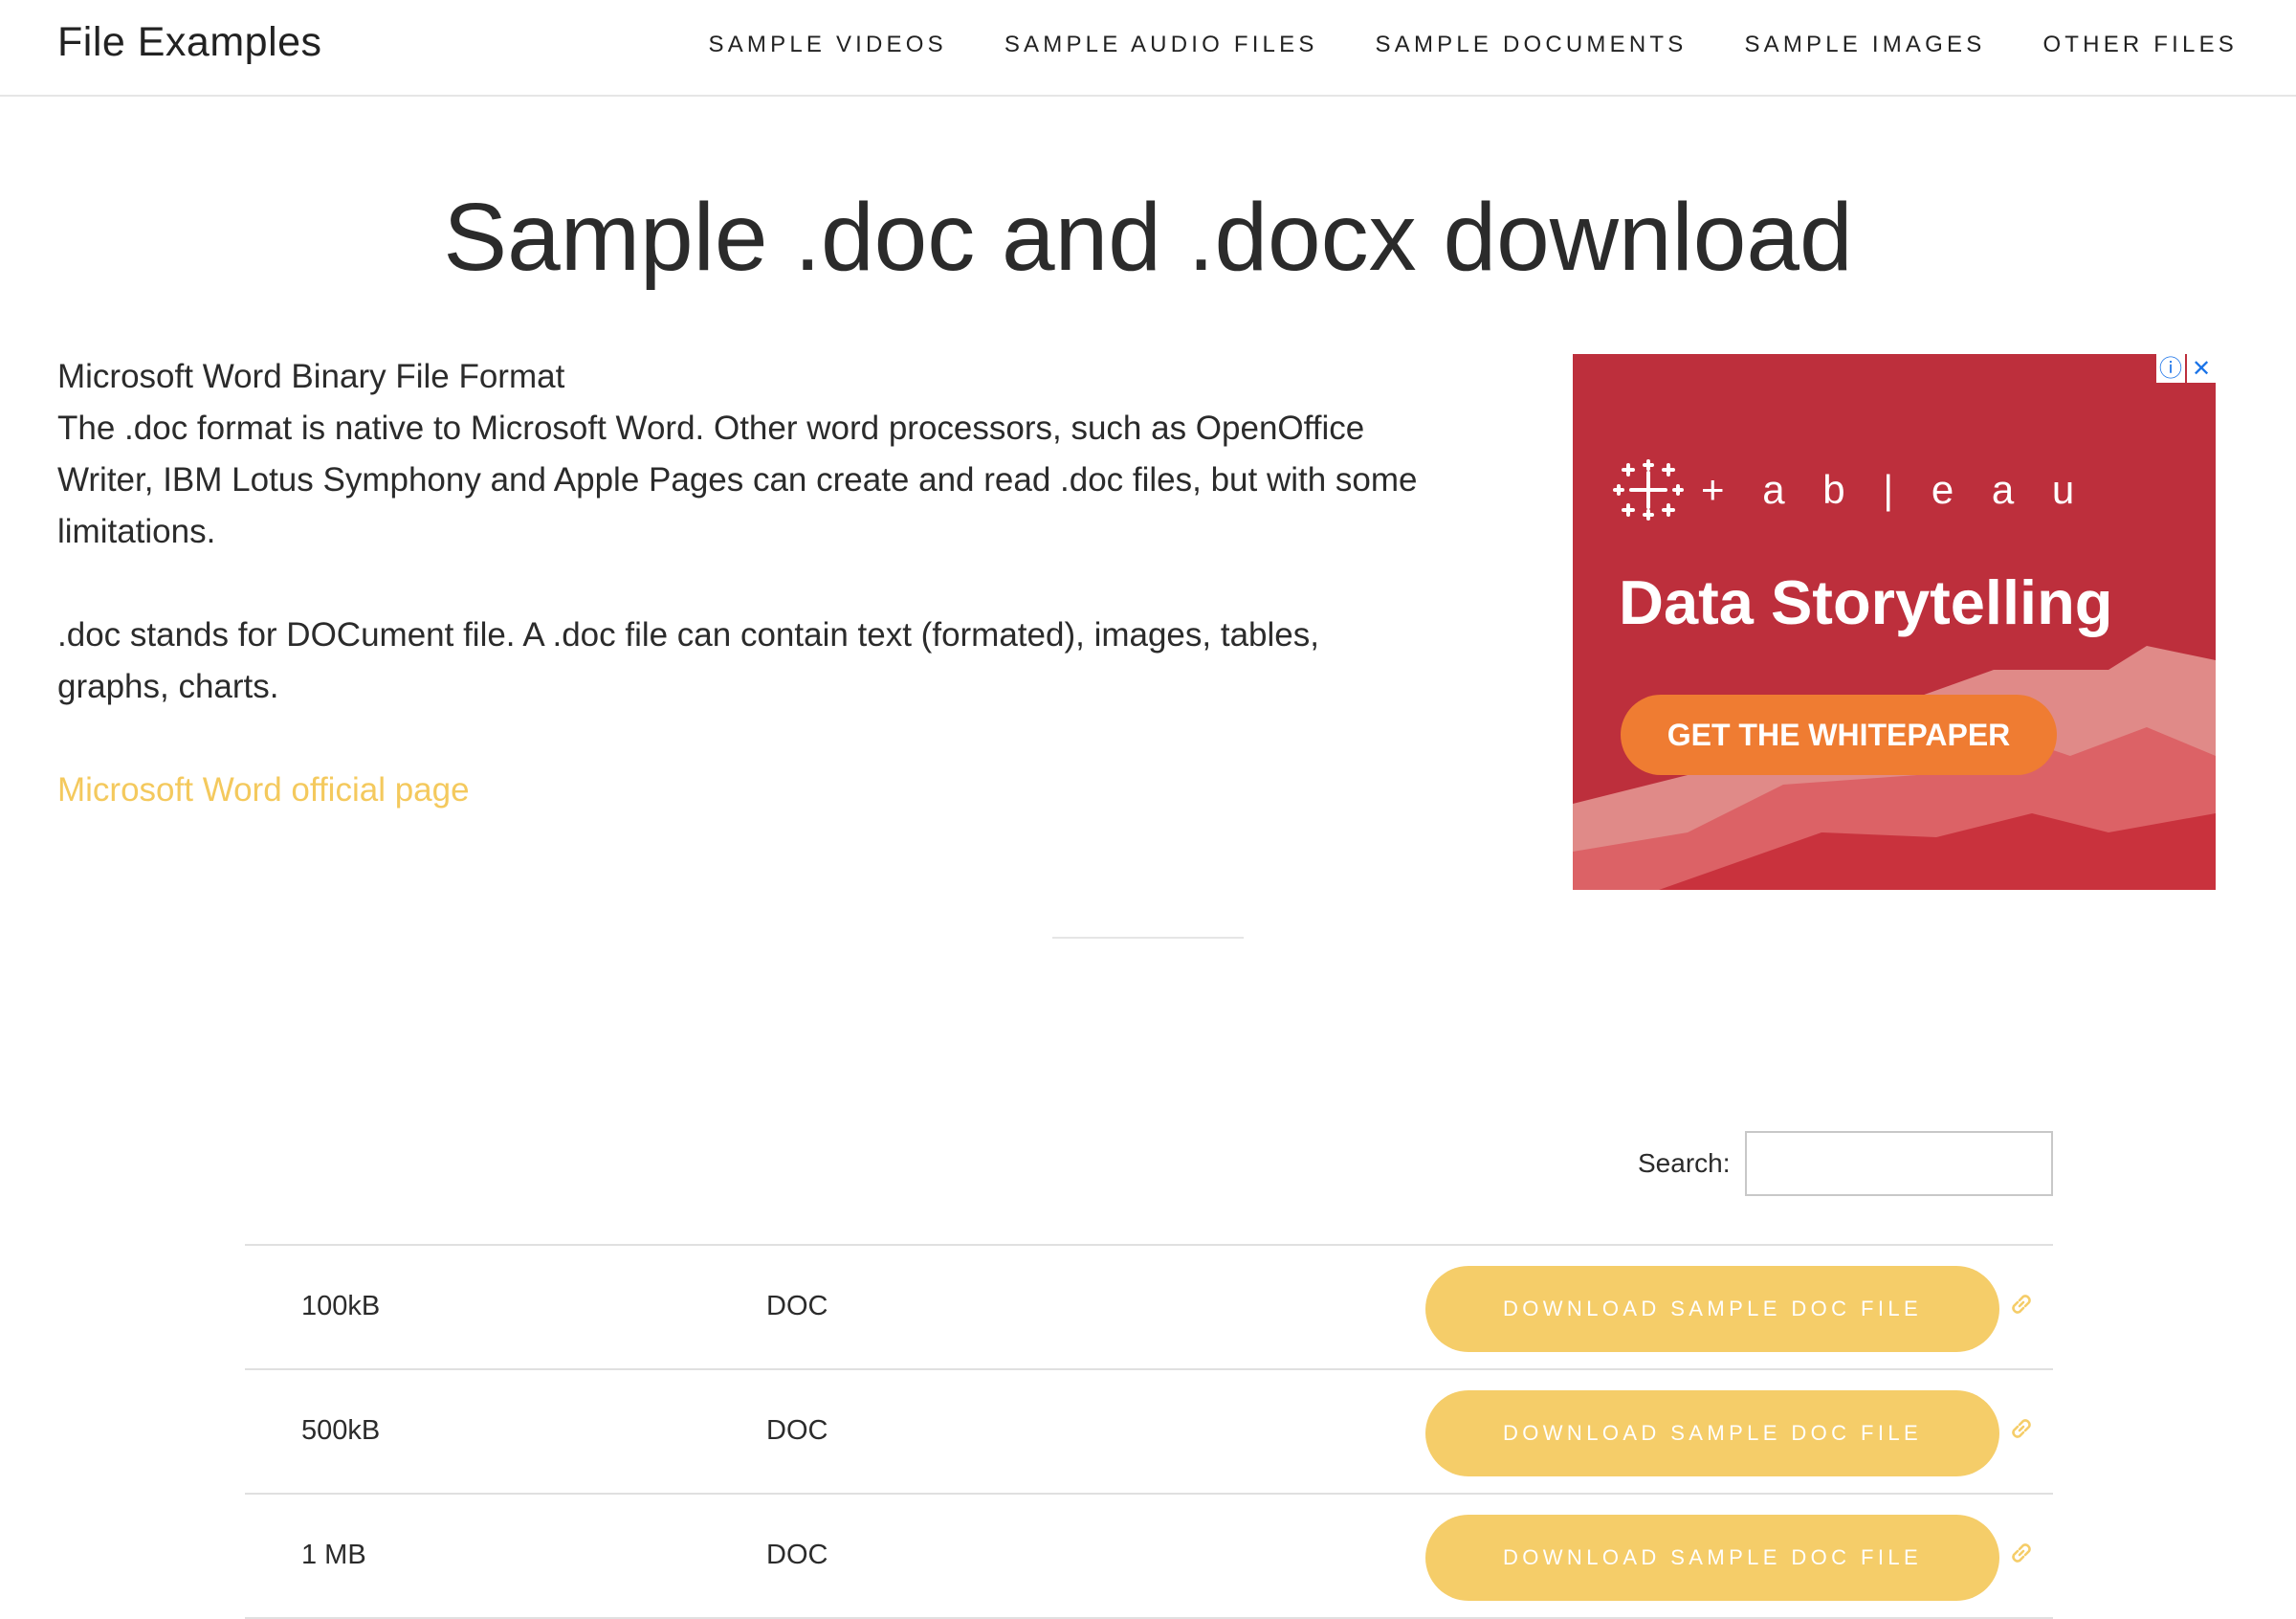 The image size is (2296, 1619). What do you see at coordinates (1161, 45) in the screenshot?
I see `nav-sample-audio-files: SAMPLE AUDIO FILES` at bounding box center [1161, 45].